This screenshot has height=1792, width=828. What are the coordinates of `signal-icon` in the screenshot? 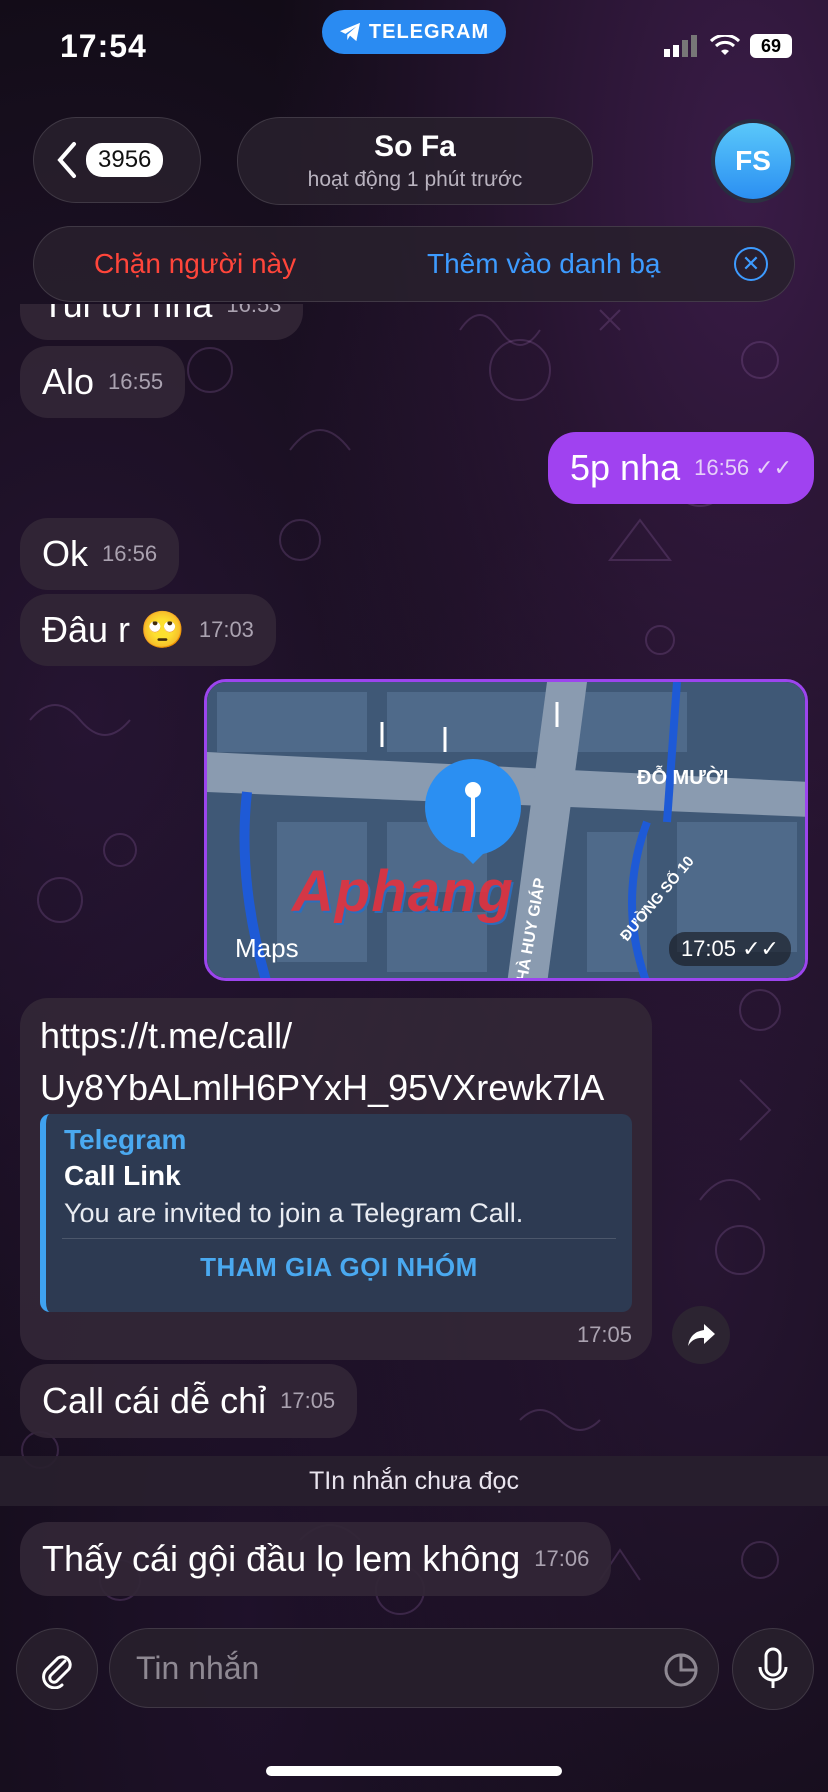 It's located at (680, 46).